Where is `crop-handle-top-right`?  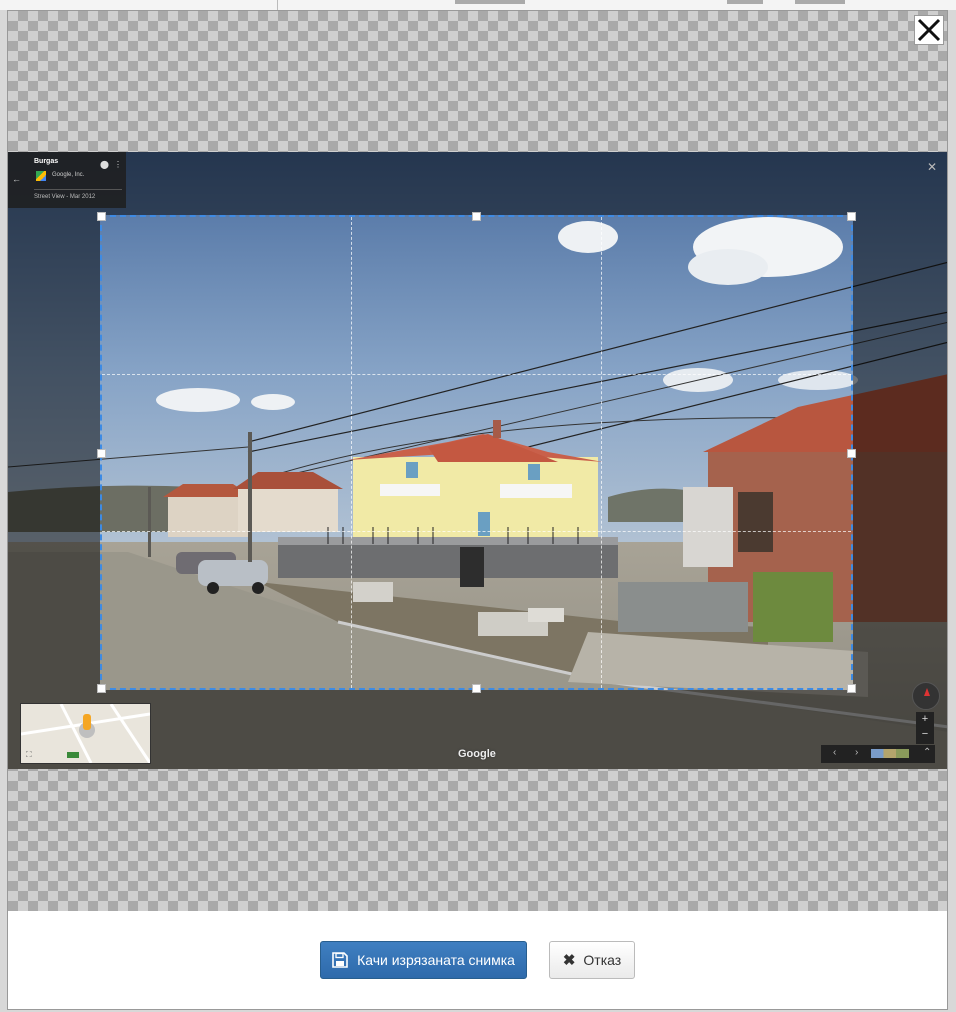
crop-handle-top-right is located at coordinates (851, 216).